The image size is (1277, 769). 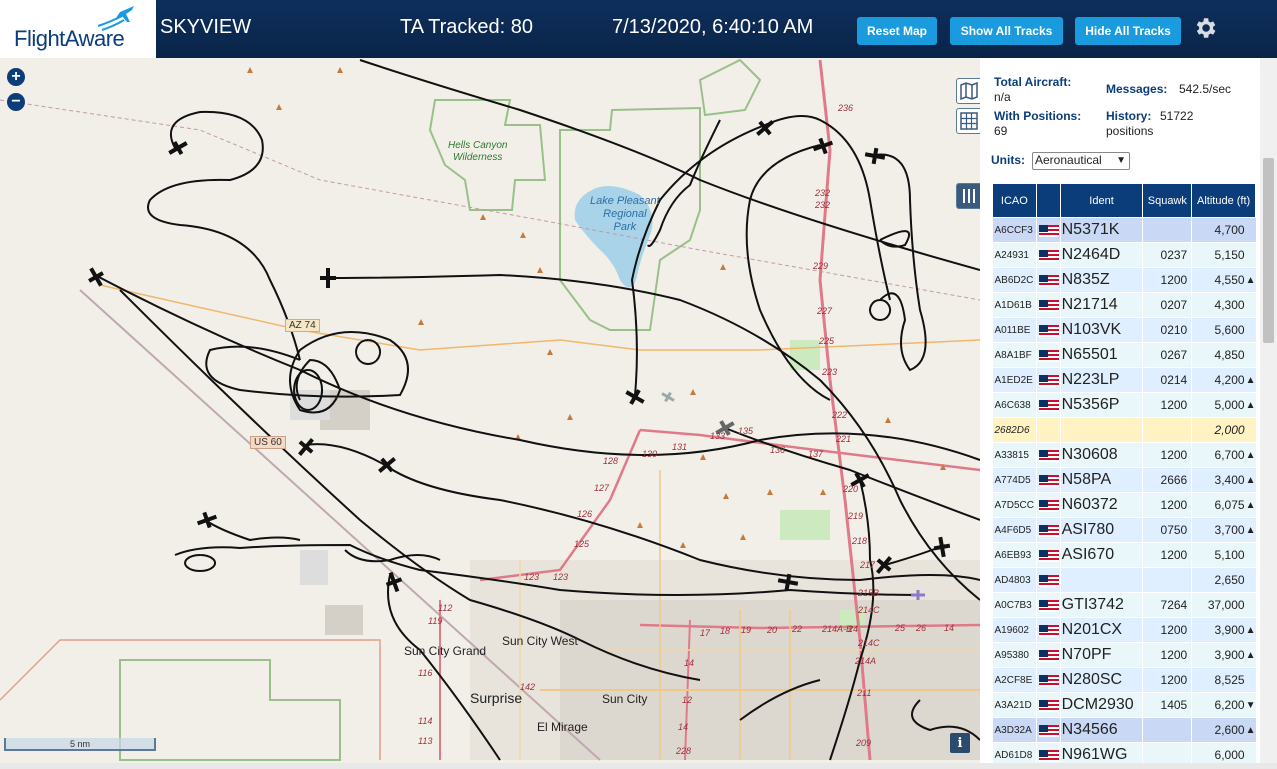 I want to click on table-row: A1ED2E N223LP 0214 4,200 ▲, so click(x=1124, y=380).